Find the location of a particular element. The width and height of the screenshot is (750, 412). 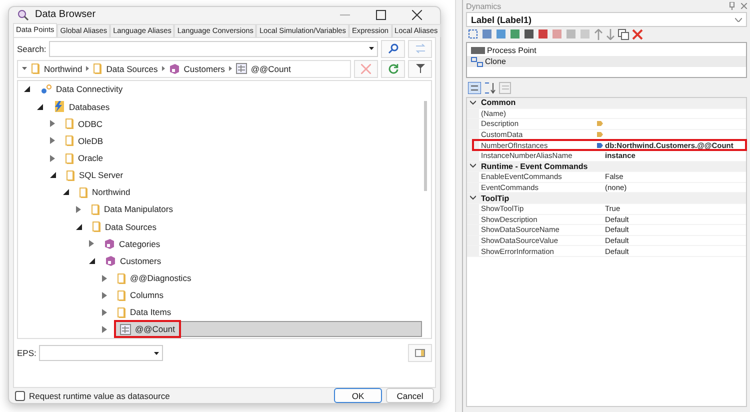

tree-item: Customers is located at coordinates (141, 261).